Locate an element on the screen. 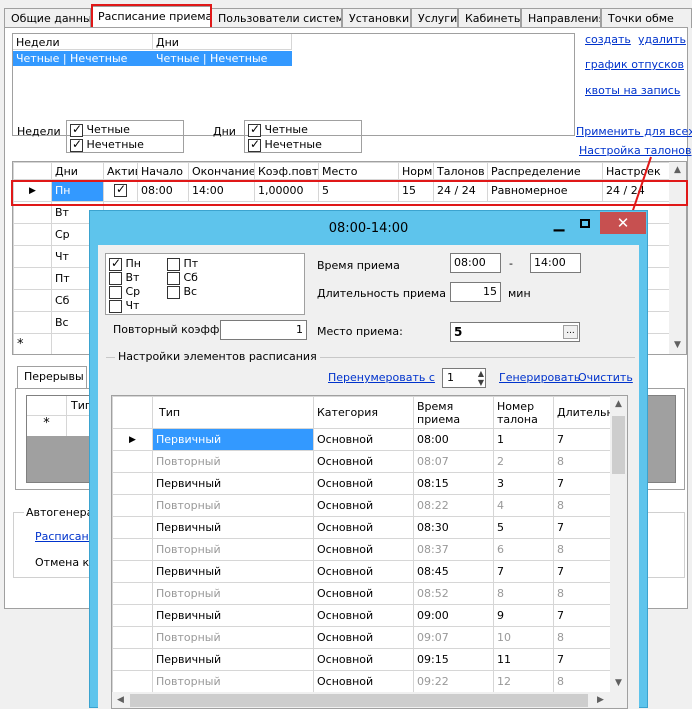 This screenshot has height=709, width=692. weeks-cell: Четные | Нечетные is located at coordinates (83, 58).